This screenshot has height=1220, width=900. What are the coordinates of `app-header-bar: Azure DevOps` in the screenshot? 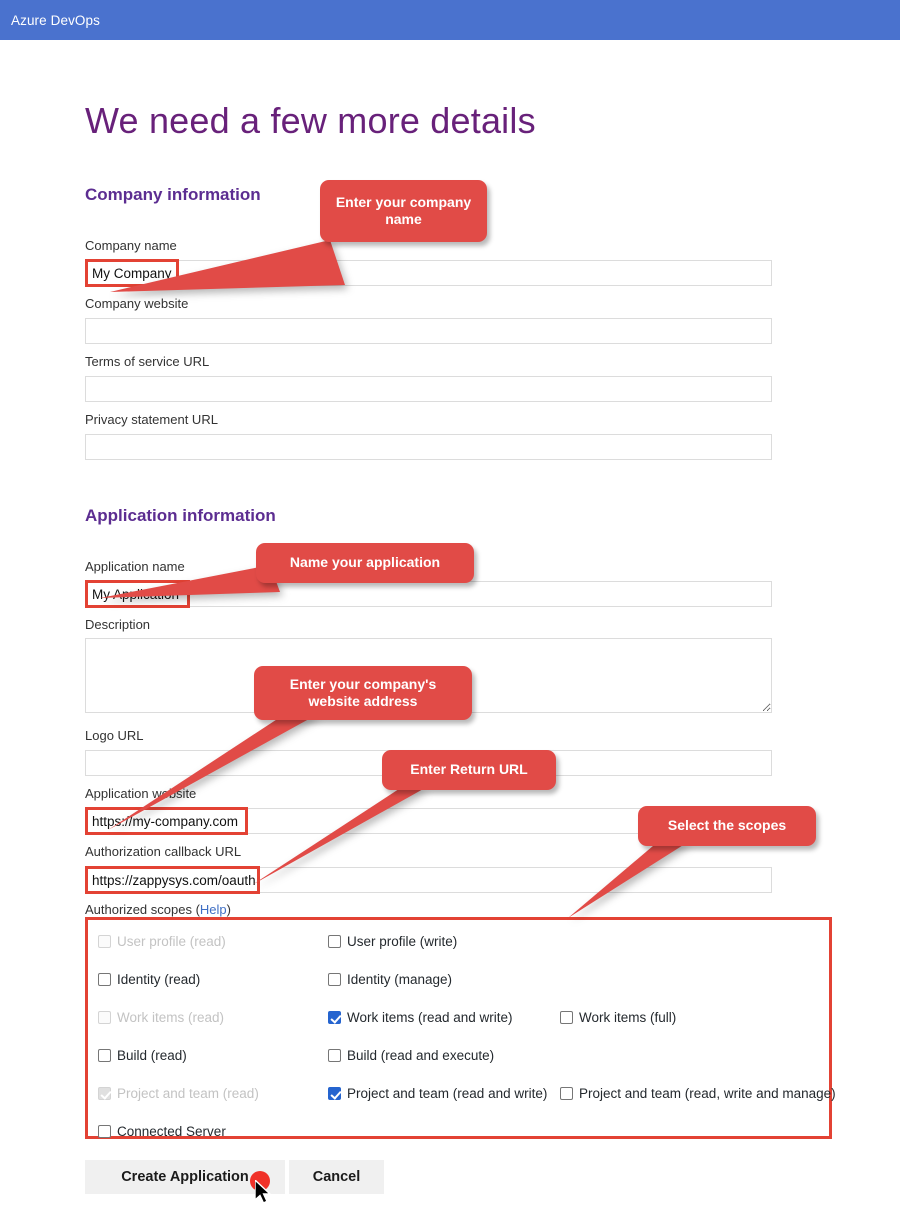 It's located at (450, 20).